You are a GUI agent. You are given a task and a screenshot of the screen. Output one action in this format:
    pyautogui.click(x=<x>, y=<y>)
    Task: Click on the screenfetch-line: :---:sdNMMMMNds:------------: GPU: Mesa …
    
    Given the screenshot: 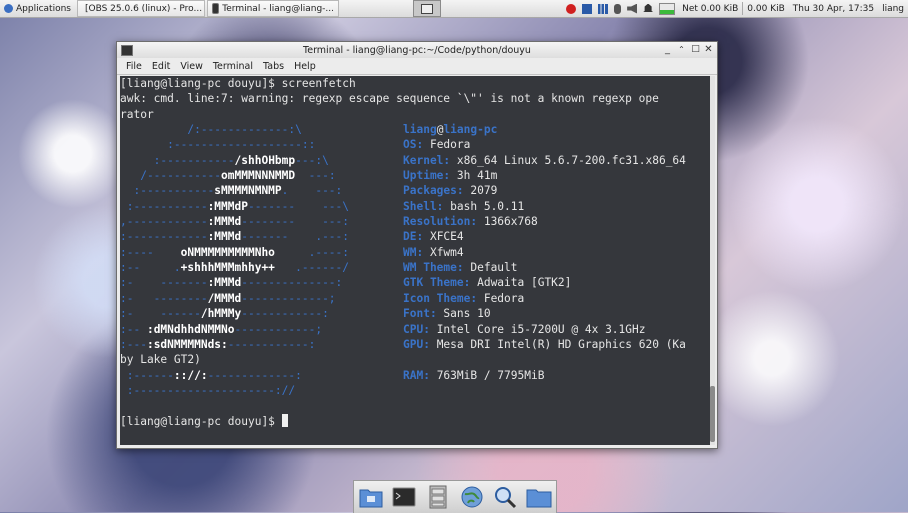 What is the action you would take?
    pyautogui.click(x=415, y=344)
    